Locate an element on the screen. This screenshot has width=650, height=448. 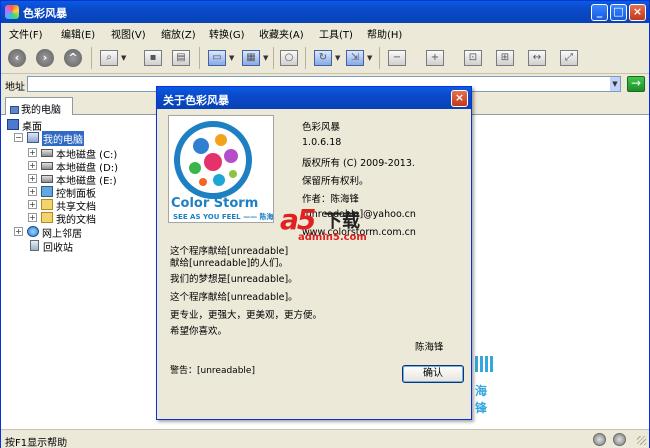
menu-file: 文件(F) is located at coordinates (26, 33).